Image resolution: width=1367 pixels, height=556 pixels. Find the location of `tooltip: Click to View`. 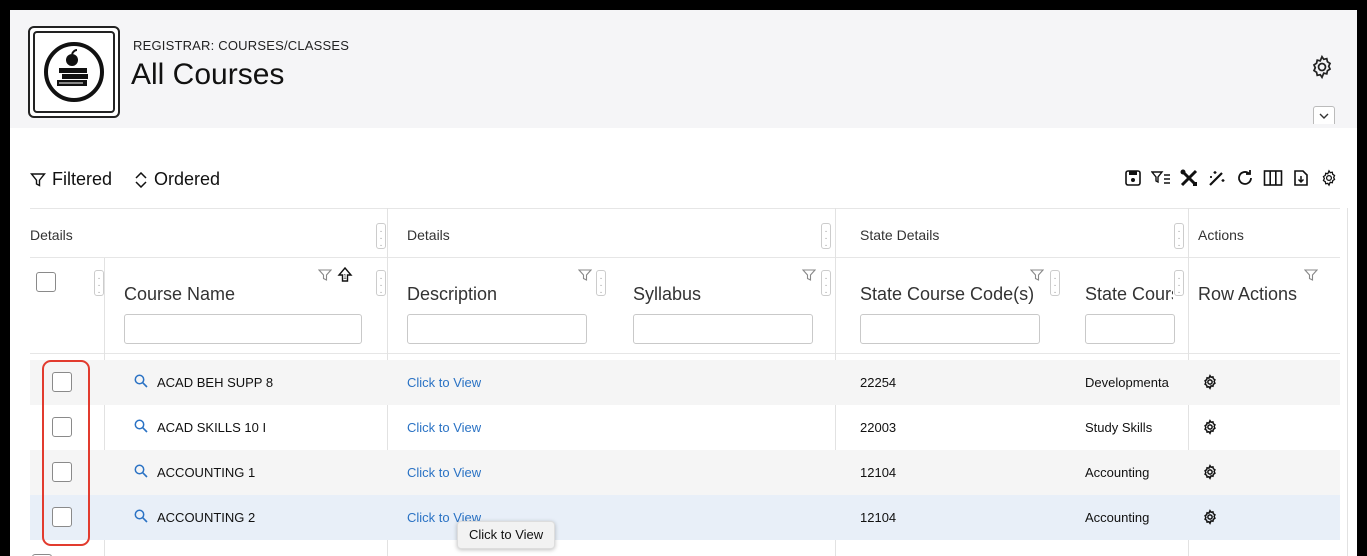

tooltip: Click to View is located at coordinates (506, 535).